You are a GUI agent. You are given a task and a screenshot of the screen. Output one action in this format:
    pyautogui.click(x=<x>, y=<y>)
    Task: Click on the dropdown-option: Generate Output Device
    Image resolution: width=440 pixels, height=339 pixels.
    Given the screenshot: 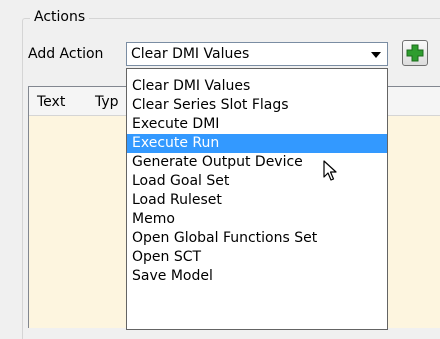 What is the action you would take?
    pyautogui.click(x=257, y=162)
    